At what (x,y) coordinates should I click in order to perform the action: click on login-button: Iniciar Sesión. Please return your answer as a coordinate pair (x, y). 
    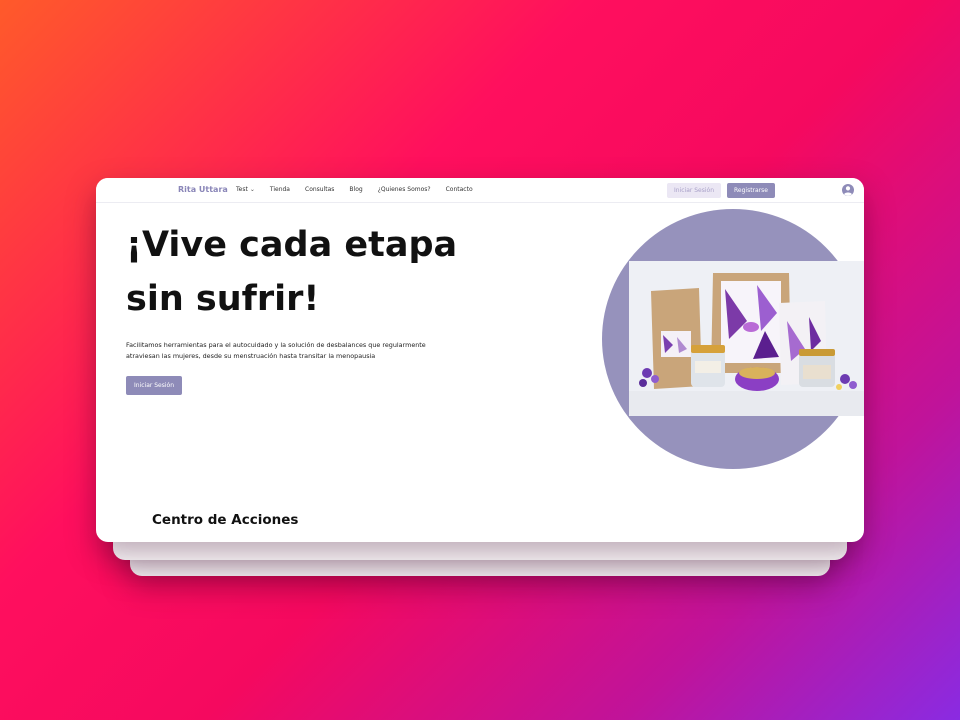
    Looking at the image, I should click on (694, 190).